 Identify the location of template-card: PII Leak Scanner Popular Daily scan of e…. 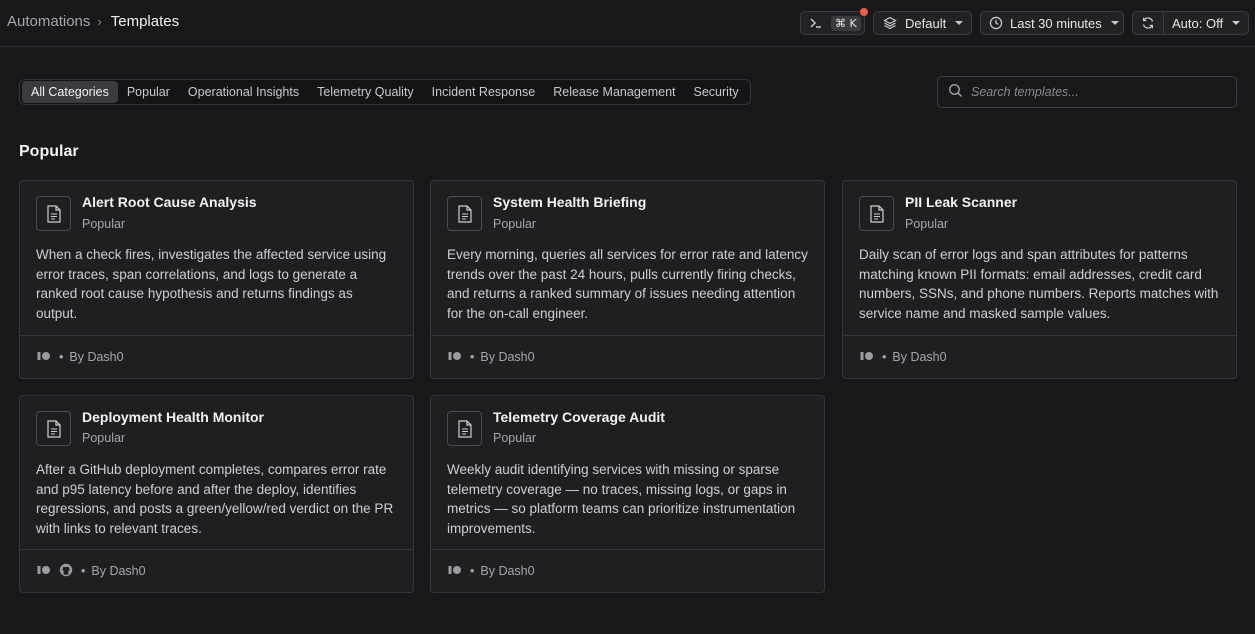
(1039, 279).